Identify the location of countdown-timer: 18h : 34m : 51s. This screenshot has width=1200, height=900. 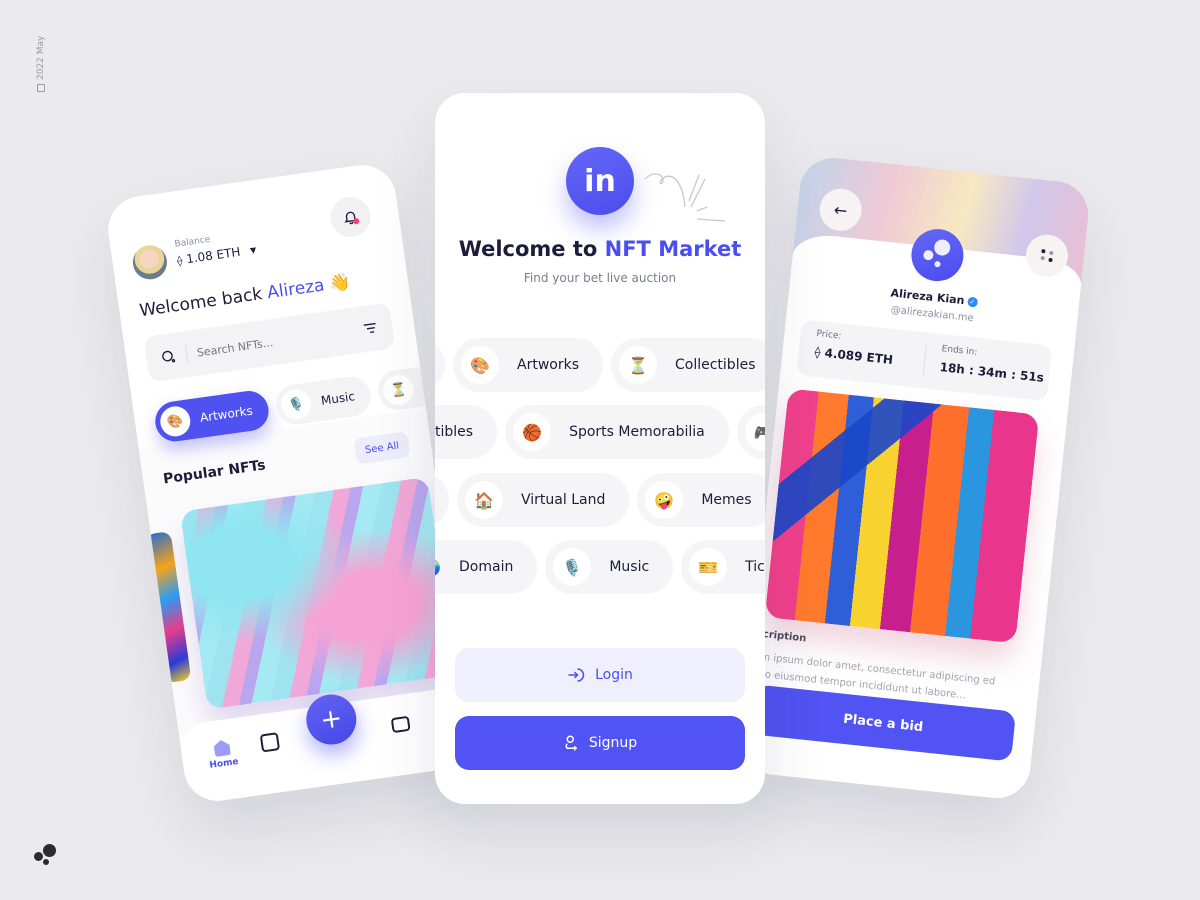
(992, 372).